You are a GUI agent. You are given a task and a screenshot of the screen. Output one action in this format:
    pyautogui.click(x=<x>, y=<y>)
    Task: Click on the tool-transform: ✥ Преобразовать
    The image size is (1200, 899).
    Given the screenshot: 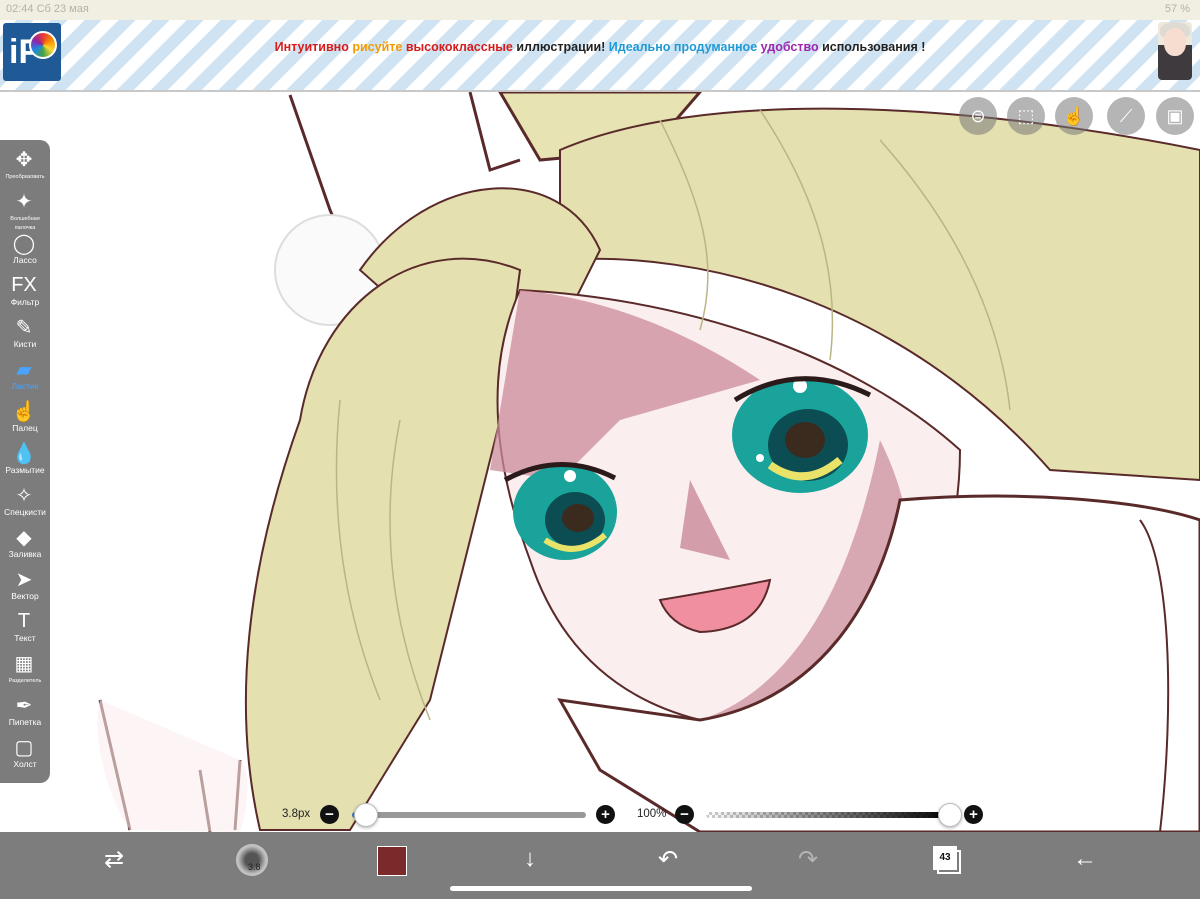 What is the action you would take?
    pyautogui.click(x=25, y=163)
    